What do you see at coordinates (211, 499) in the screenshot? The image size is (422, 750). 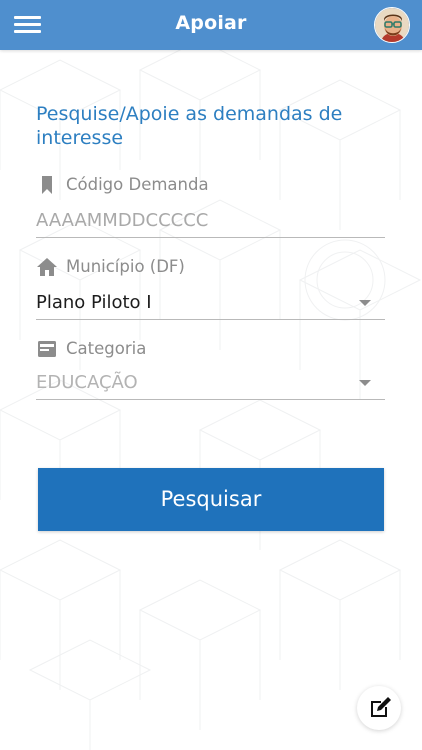 I see `search-button: Pesquisar` at bounding box center [211, 499].